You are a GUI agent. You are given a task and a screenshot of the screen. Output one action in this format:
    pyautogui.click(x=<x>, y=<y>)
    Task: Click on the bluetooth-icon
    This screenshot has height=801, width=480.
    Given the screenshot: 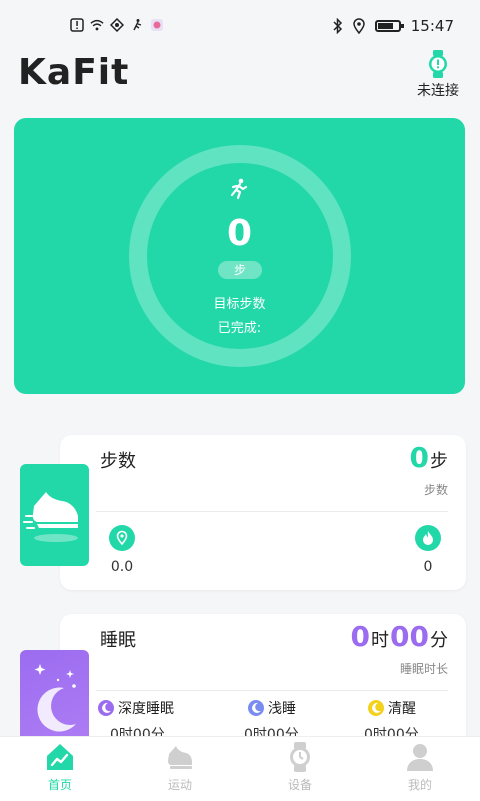 What is the action you would take?
    pyautogui.click(x=337, y=26)
    